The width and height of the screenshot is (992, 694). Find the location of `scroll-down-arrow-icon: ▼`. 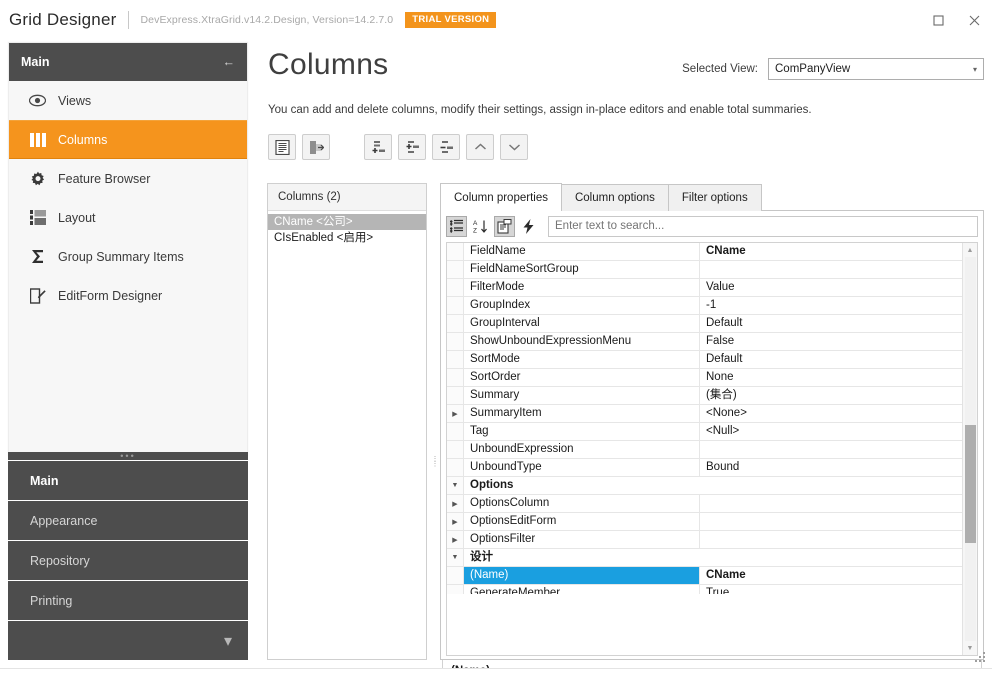

scroll-down-arrow-icon: ▼ is located at coordinates (970, 648).